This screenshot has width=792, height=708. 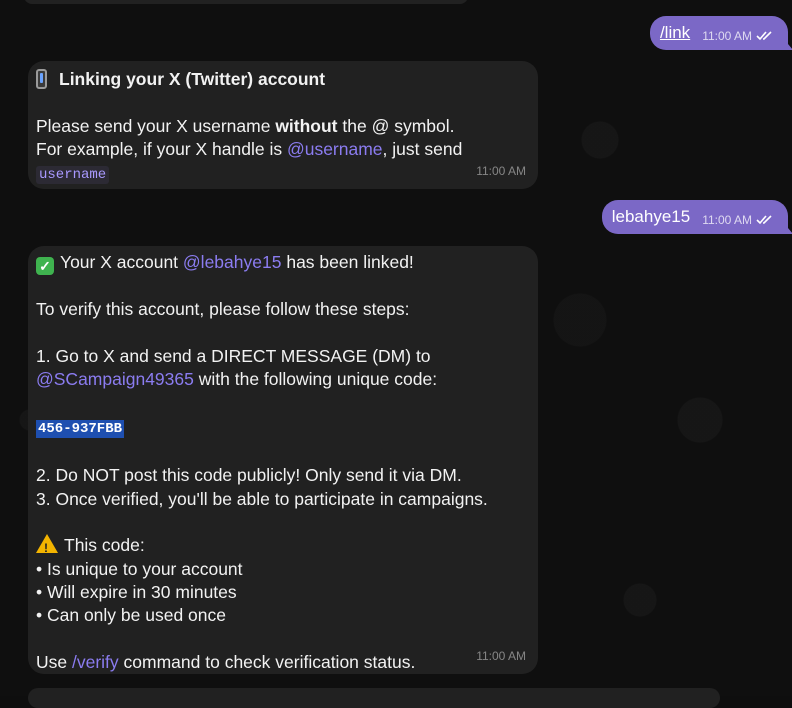 I want to click on text-fragment: Use, so click(x=54, y=661).